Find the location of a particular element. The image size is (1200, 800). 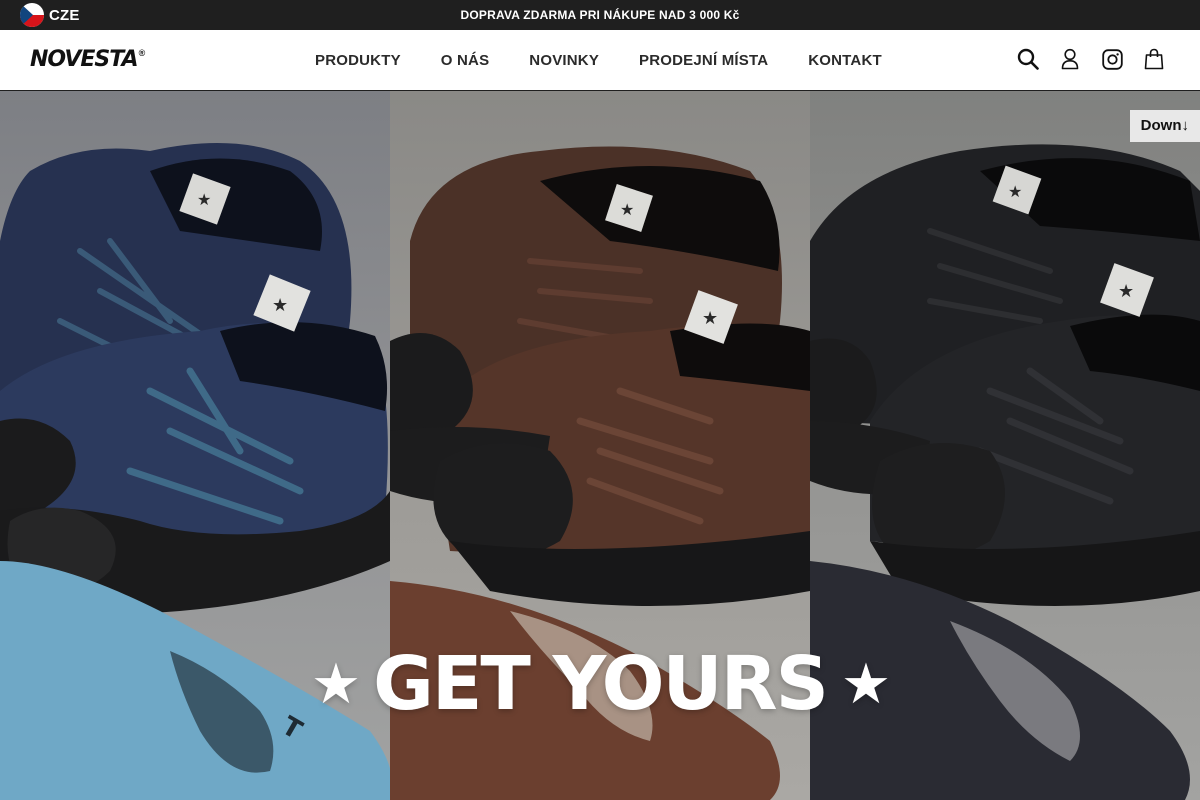

language-label: CZE is located at coordinates (64, 15).